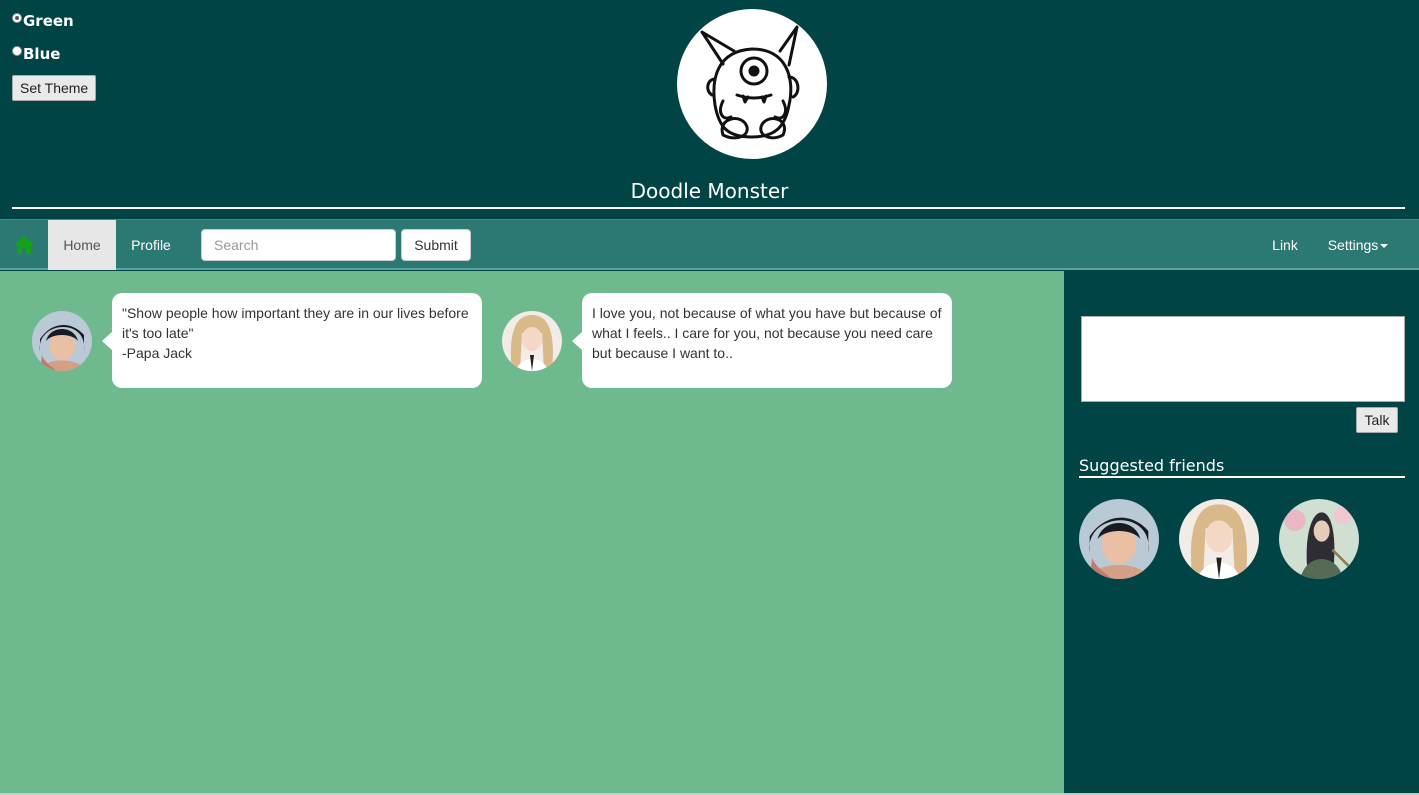 This screenshot has width=1419, height=795. Describe the element at coordinates (82, 245) in the screenshot. I see `nav-home-tab: Home` at that location.